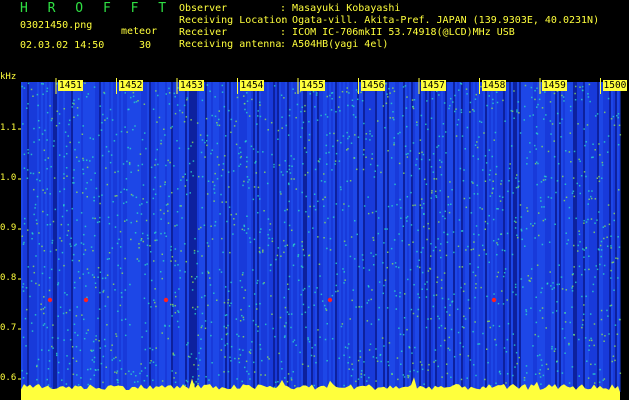  Describe the element at coordinates (96, 8) in the screenshot. I see `app-title: H R O F F T` at that location.